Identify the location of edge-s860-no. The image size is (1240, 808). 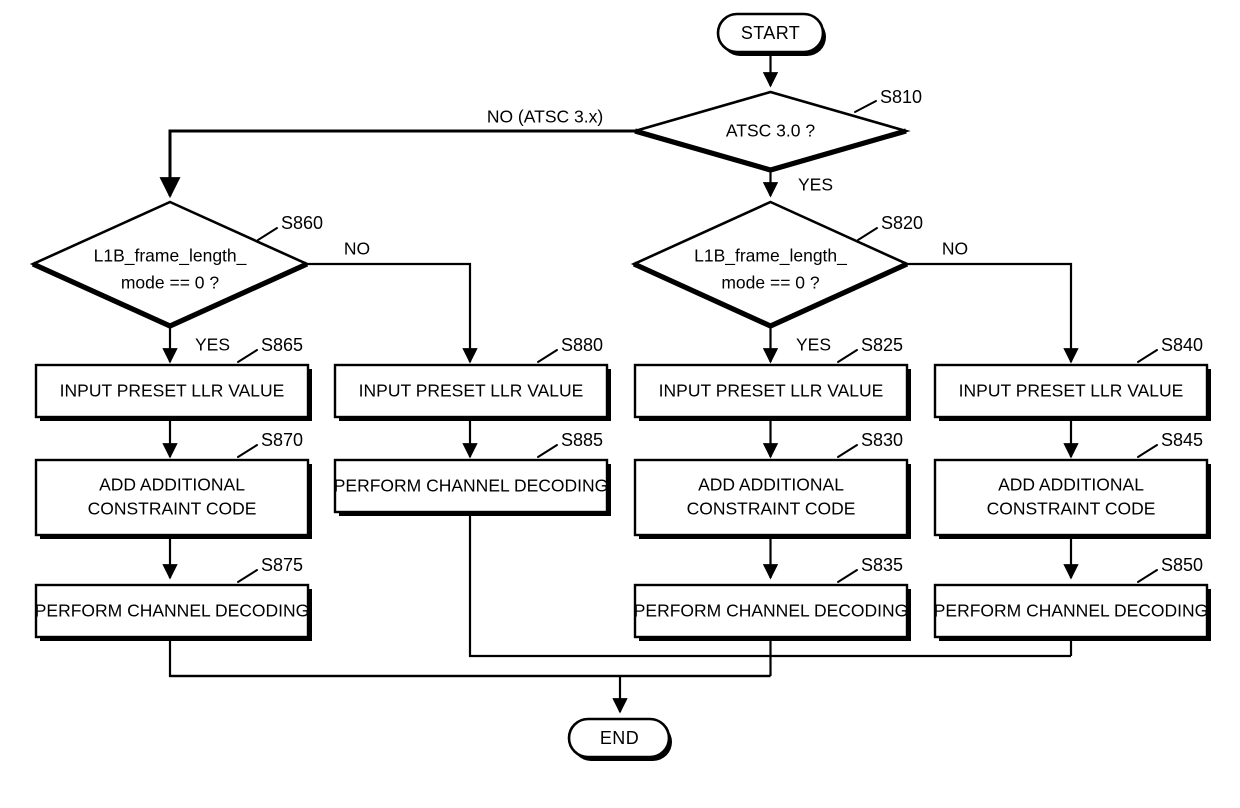
(392, 313).